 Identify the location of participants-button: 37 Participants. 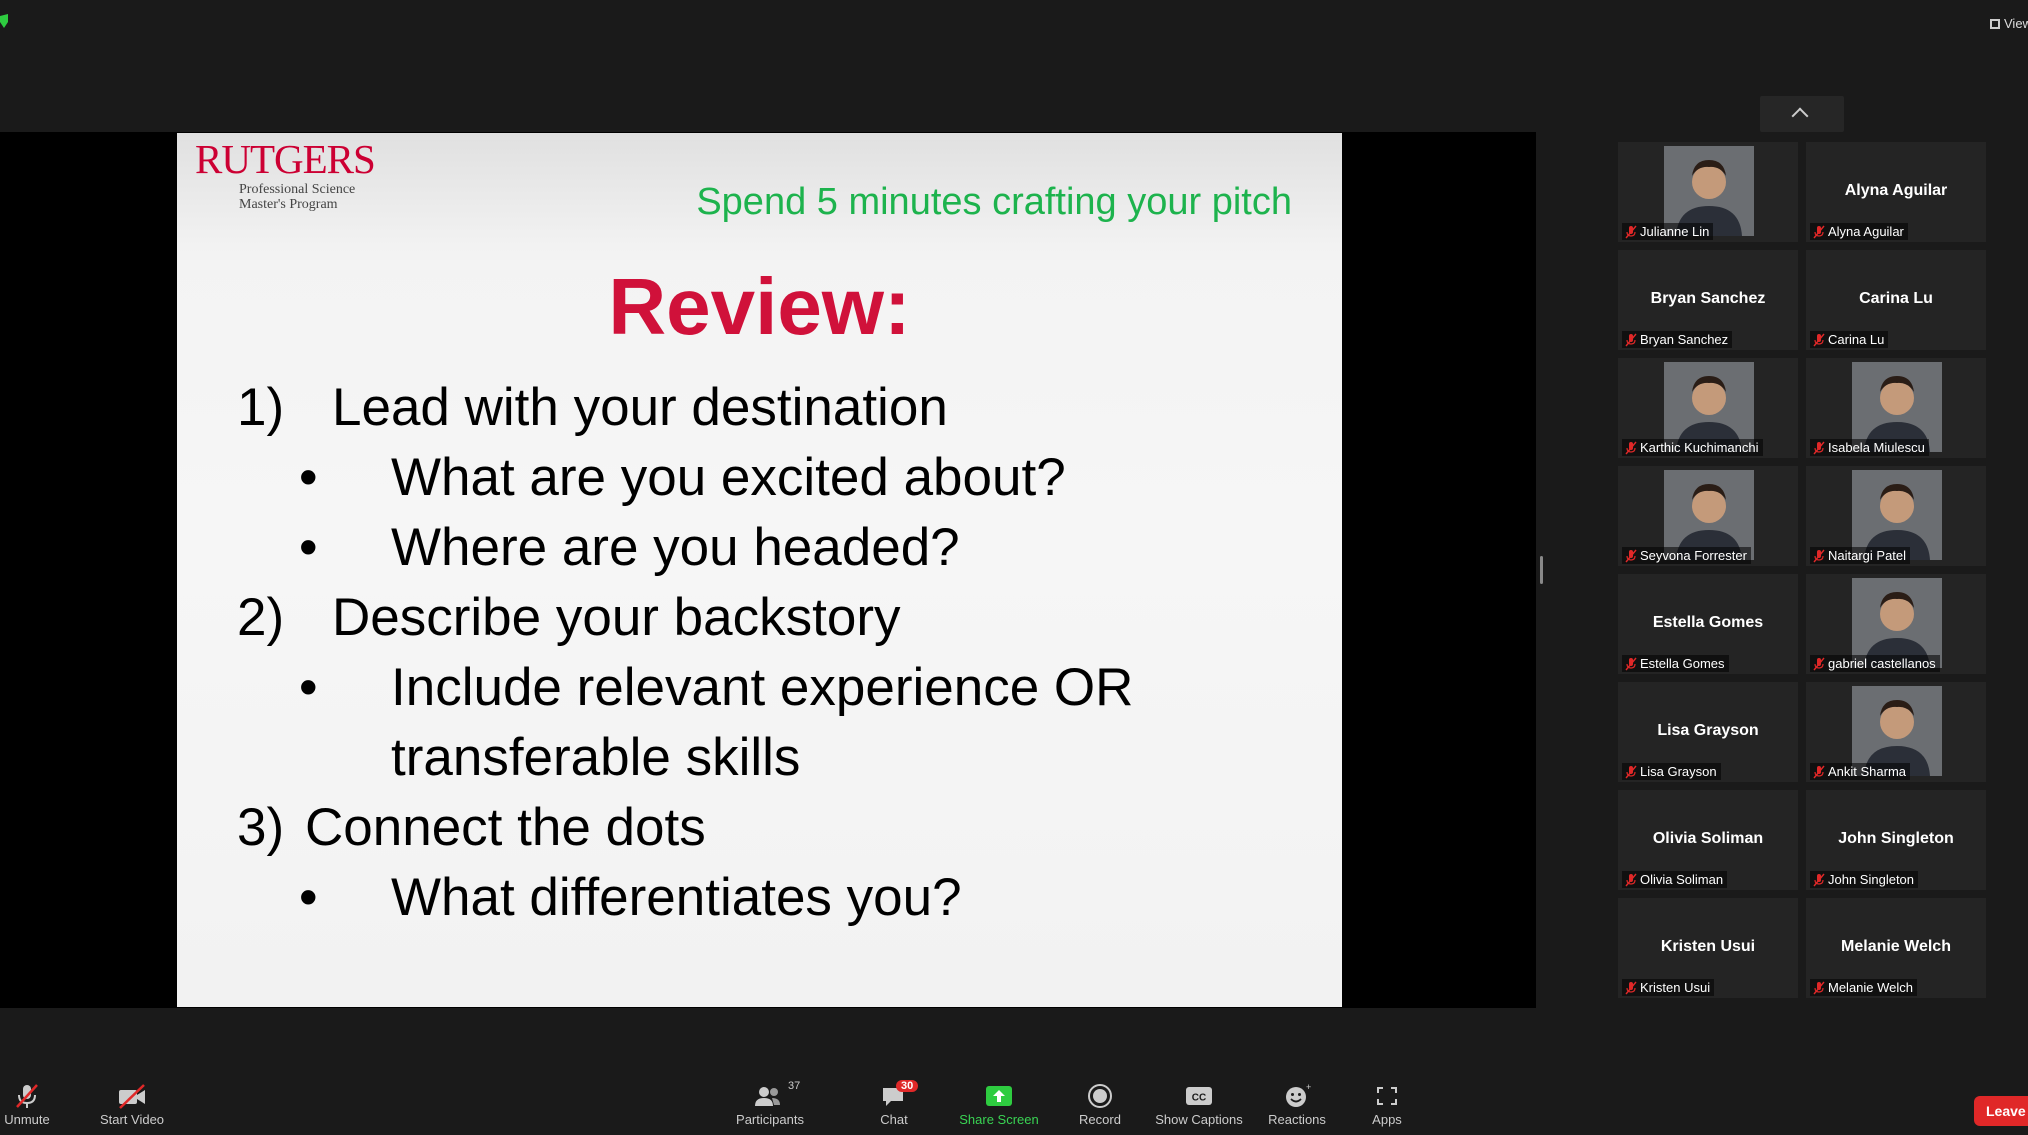
(770, 1103).